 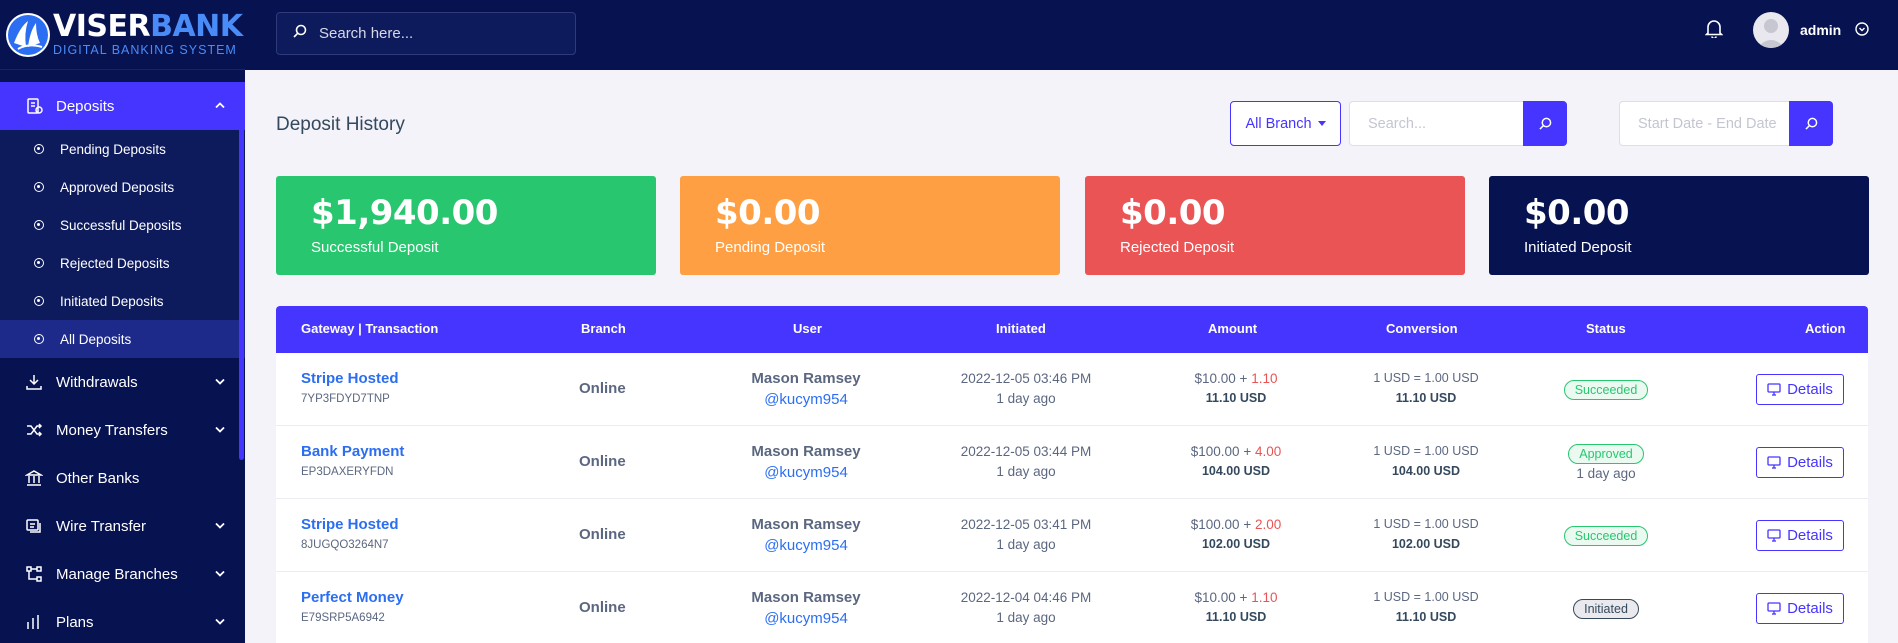 I want to click on date-range-search: Start Date - End Date, so click(x=1726, y=123).